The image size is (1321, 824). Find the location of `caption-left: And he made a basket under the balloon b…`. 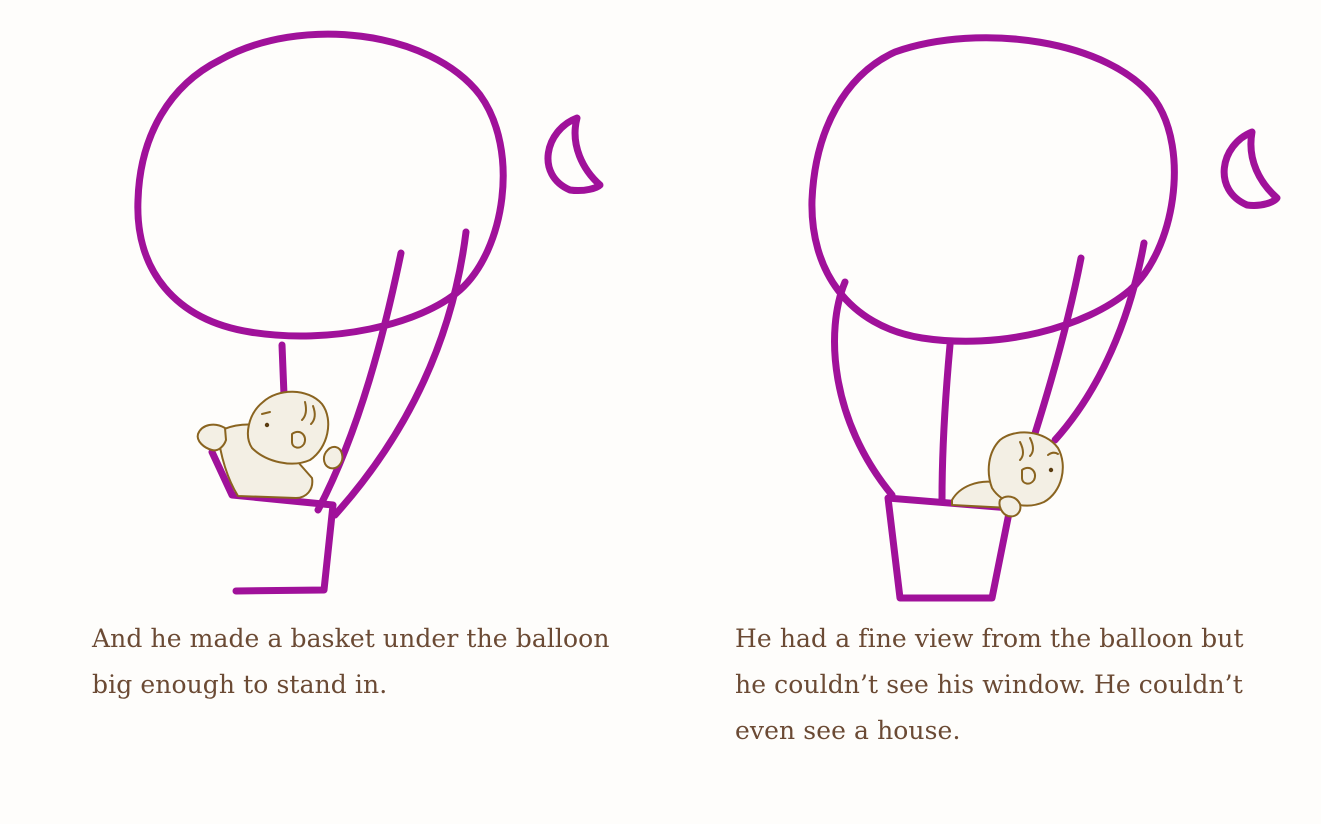

caption-left: And he made a basket under the balloon b… is located at coordinates (351, 661).